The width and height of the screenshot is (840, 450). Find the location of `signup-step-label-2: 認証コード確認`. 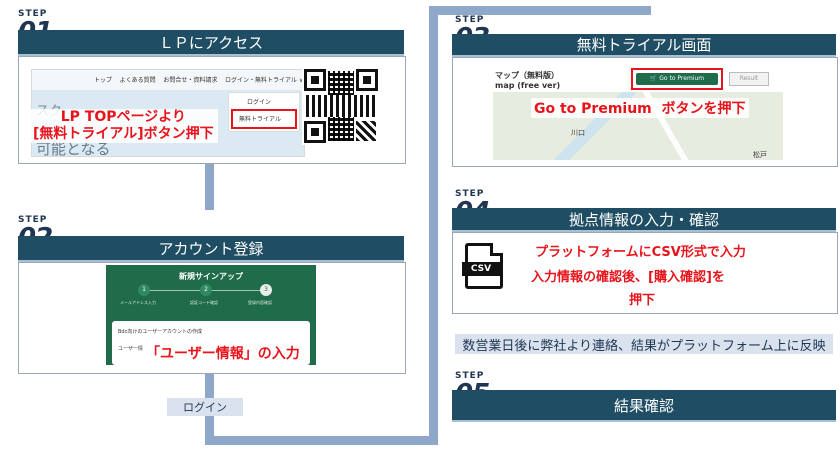

signup-step-label-2: 認証コード確認 is located at coordinates (204, 302).